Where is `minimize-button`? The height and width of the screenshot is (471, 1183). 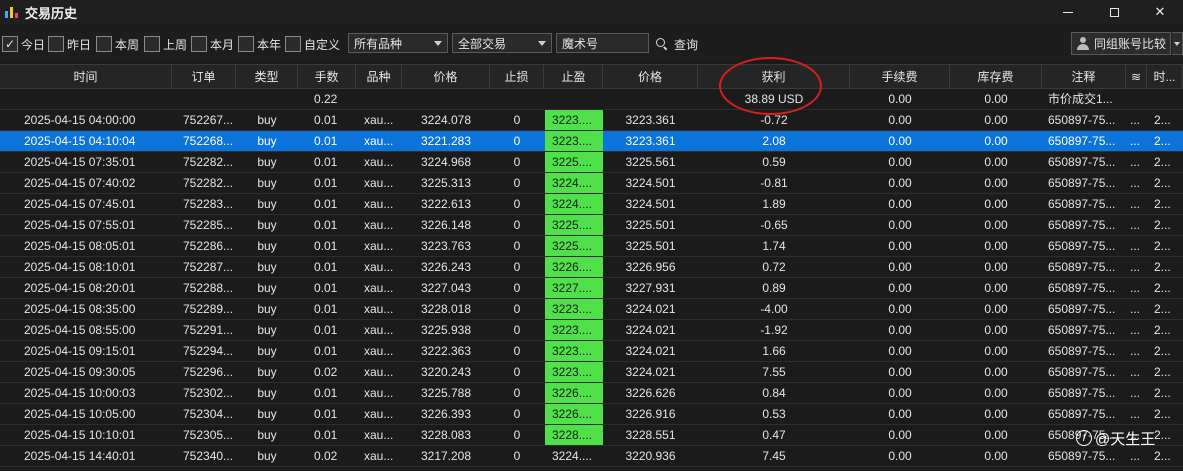
minimize-button is located at coordinates (1068, 12).